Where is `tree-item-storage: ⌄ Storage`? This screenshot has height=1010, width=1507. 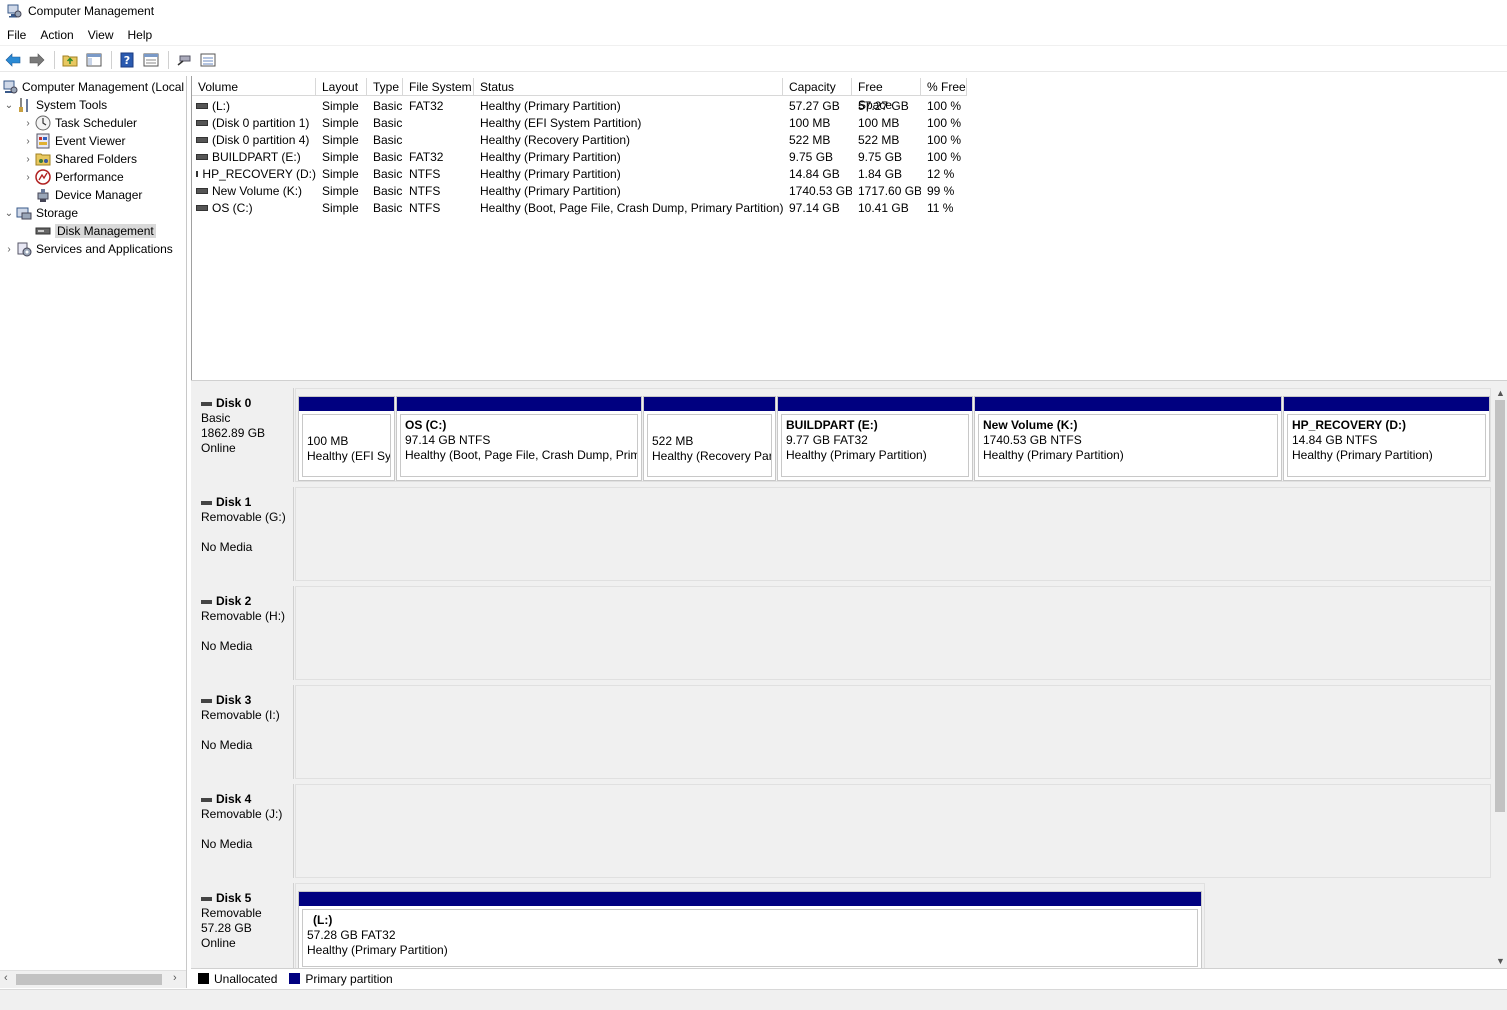 tree-item-storage: ⌄ Storage is located at coordinates (40, 213).